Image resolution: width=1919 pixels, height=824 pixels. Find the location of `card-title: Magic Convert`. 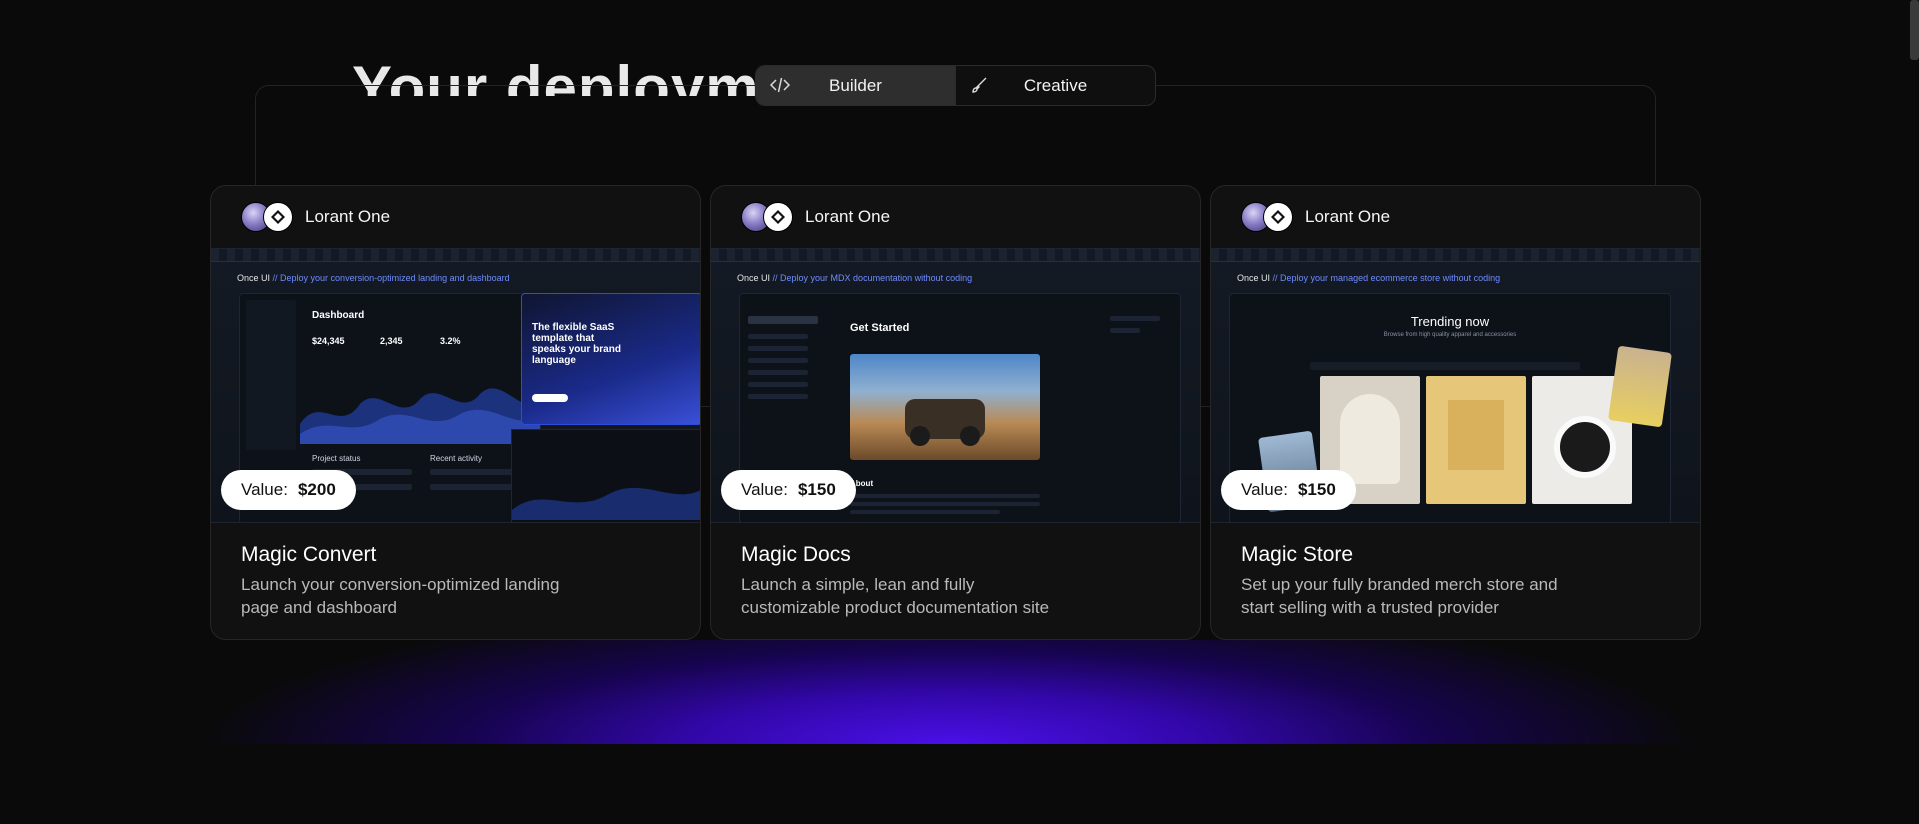

card-title: Magic Convert is located at coordinates (308, 555).